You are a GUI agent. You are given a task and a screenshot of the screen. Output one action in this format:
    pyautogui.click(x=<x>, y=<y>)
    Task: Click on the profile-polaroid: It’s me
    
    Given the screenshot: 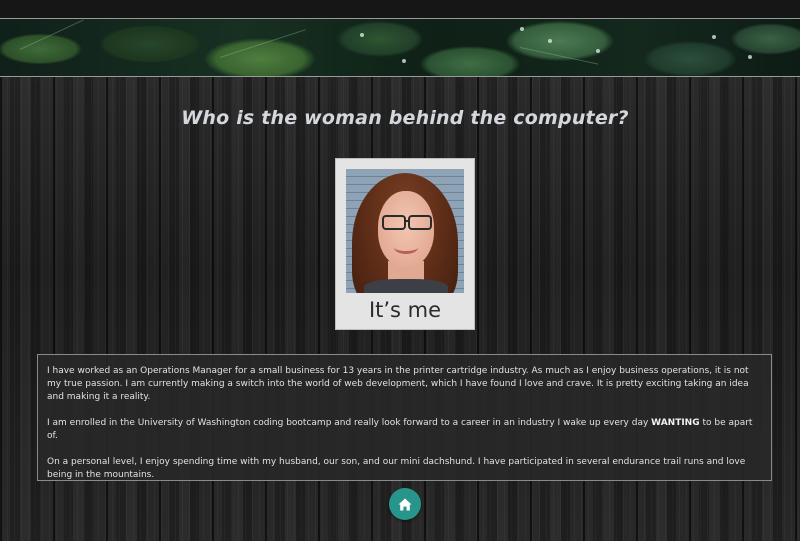 What is the action you would take?
    pyautogui.click(x=405, y=244)
    